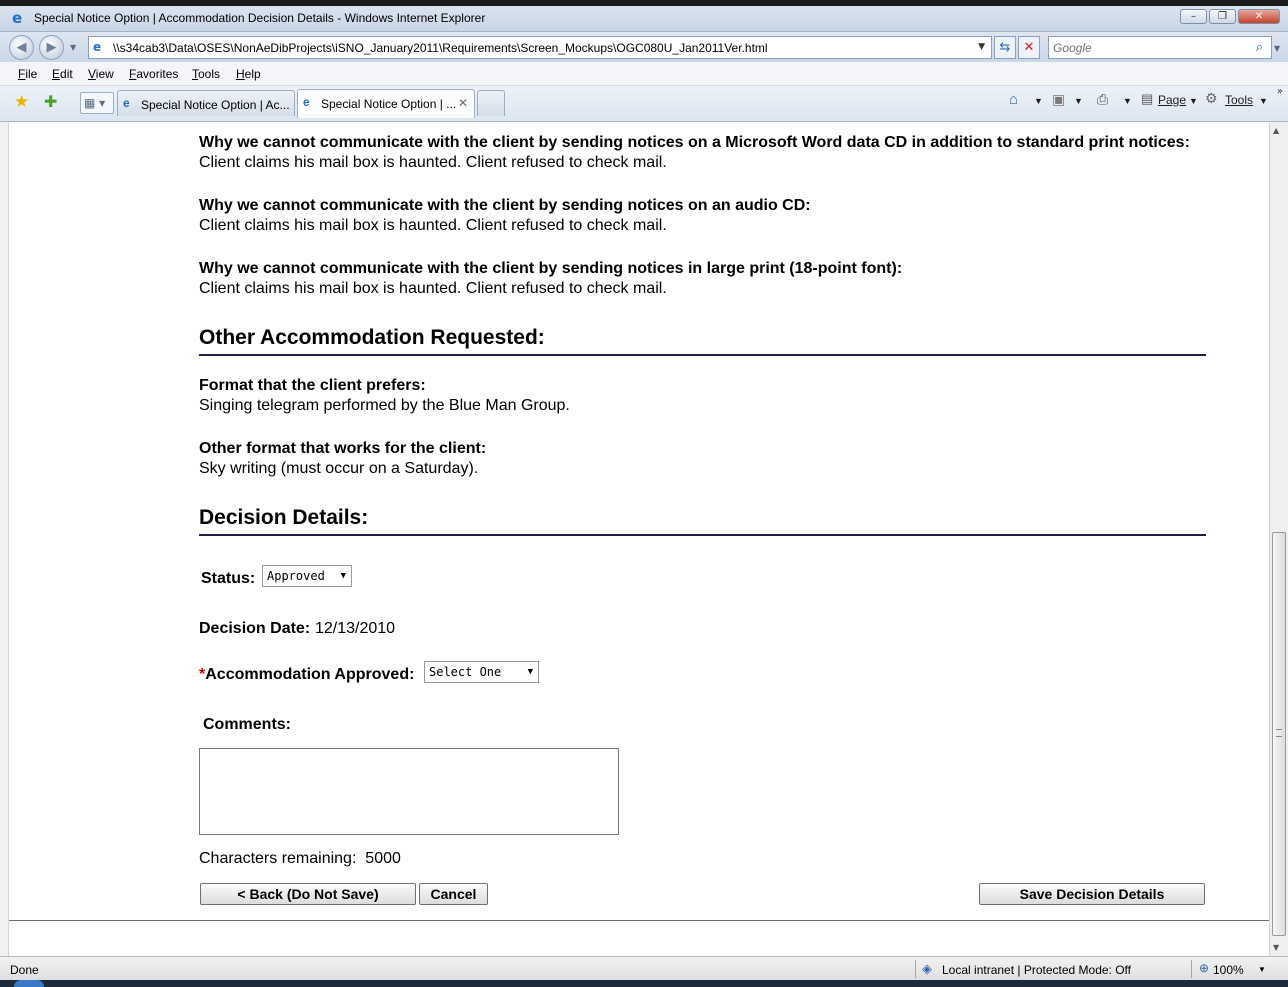  I want to click on os-taskbar, so click(644, 983).